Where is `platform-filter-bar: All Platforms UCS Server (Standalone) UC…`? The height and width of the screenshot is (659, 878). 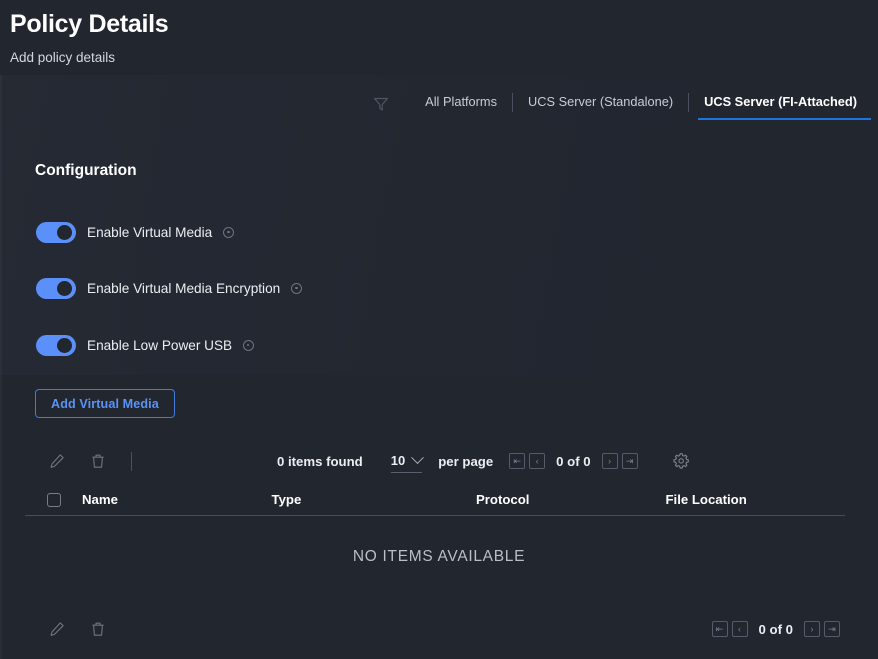 platform-filter-bar: All Platforms UCS Server (Standalone) UC… is located at coordinates (439, 109).